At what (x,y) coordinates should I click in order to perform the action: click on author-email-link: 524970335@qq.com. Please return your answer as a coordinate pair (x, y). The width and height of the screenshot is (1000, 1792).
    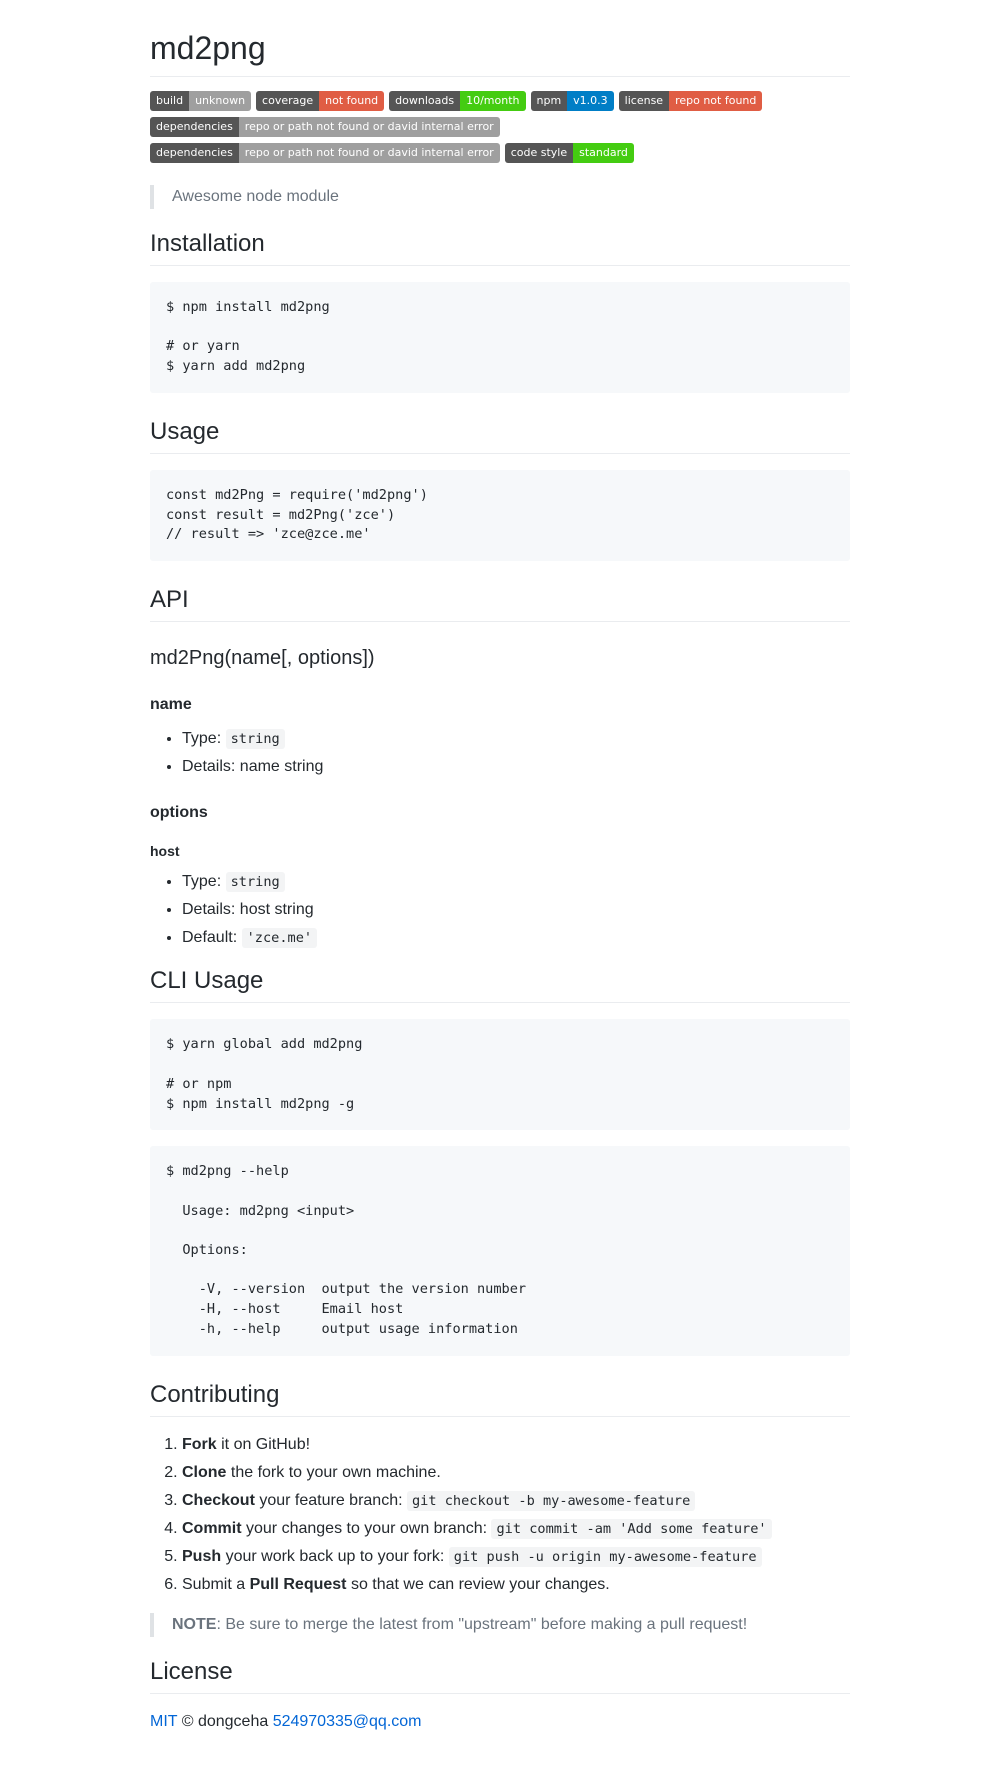
    Looking at the image, I should click on (347, 1721).